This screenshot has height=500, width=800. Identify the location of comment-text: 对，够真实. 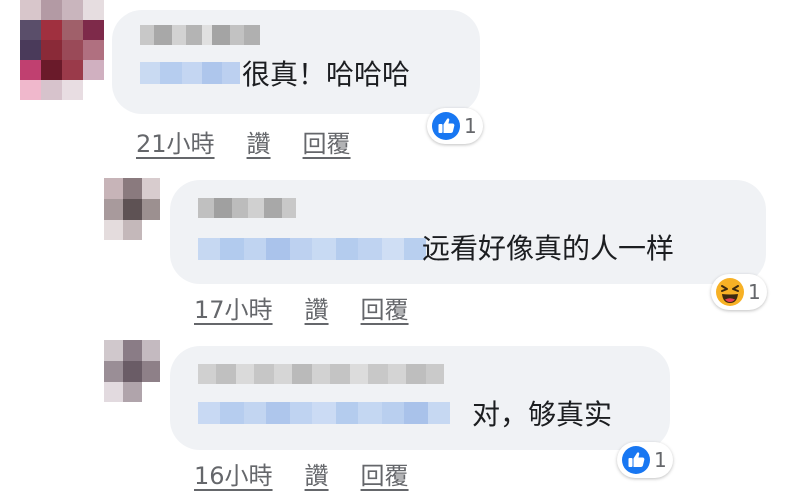
(542, 414).